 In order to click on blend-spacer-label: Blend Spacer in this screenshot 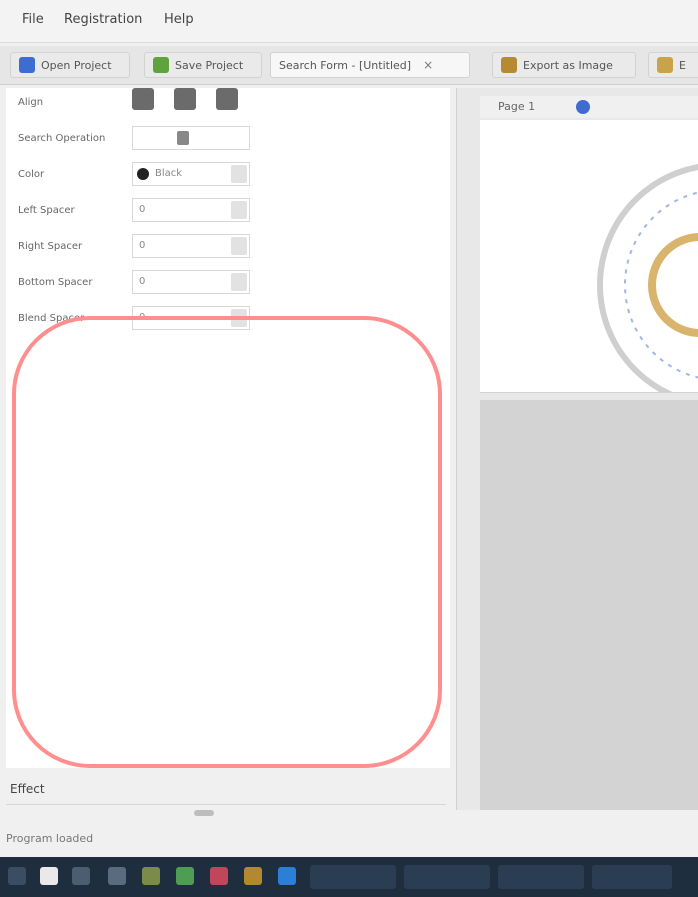, I will do `click(51, 318)`.